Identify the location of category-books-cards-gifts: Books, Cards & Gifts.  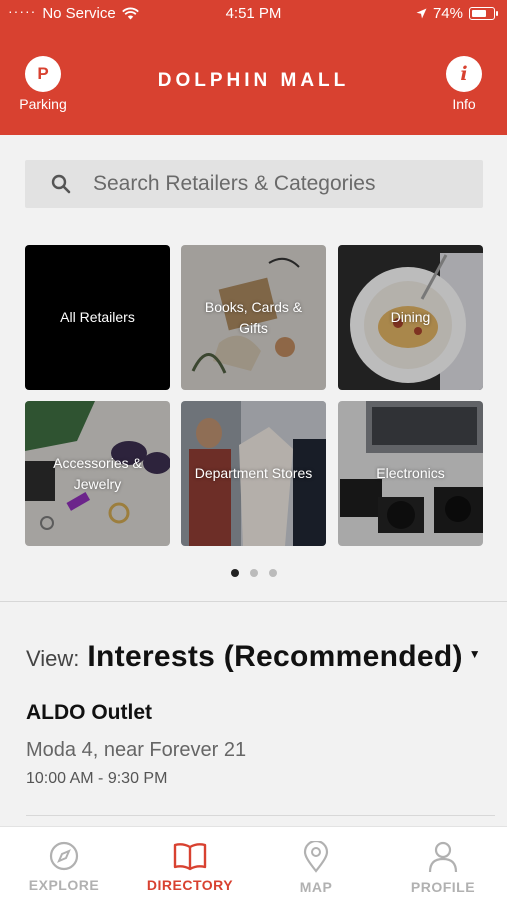
(253, 317).